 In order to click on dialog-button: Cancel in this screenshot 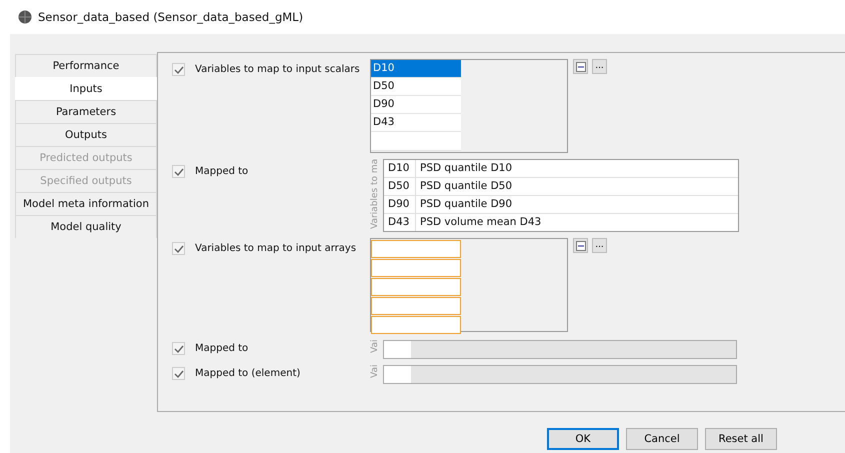, I will do `click(662, 439)`.